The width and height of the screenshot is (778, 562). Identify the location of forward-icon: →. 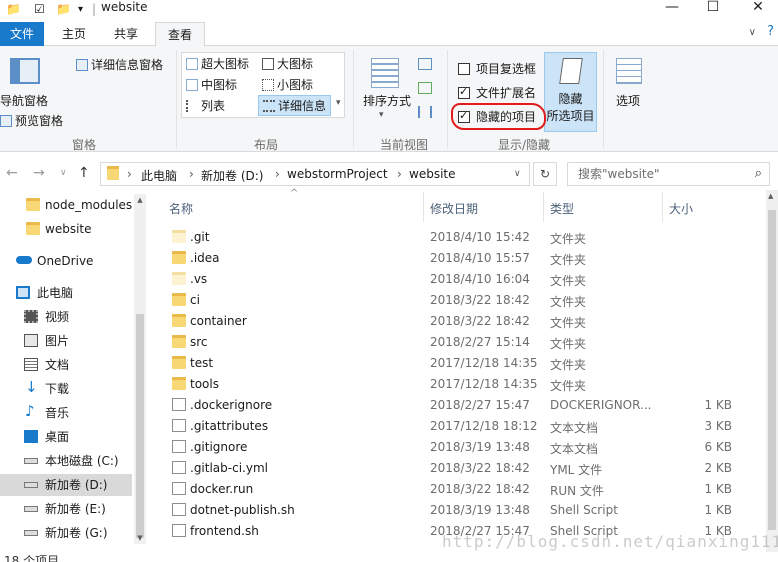
(39, 173).